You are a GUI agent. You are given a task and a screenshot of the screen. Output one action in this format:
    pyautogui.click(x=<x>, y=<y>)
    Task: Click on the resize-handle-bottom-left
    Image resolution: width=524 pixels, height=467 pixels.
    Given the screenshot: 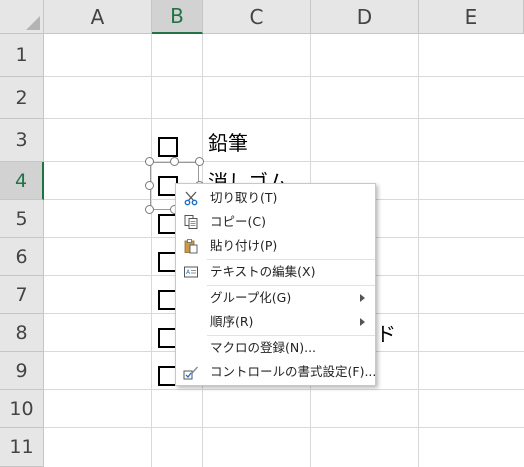 What is the action you would take?
    pyautogui.click(x=149, y=209)
    